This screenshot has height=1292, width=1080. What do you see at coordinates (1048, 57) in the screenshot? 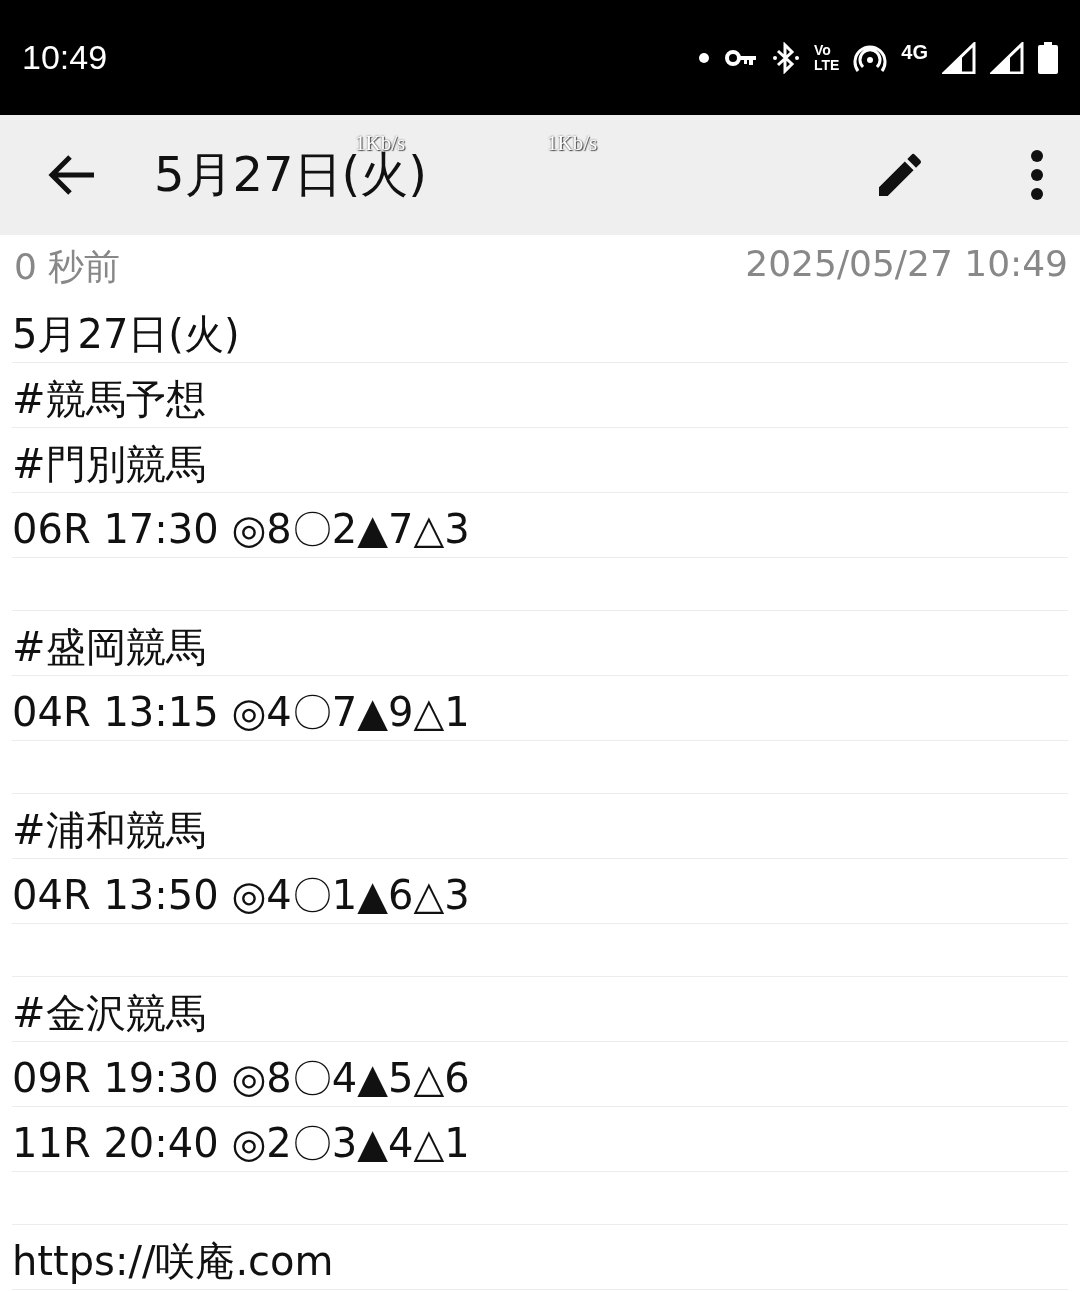
I see `battery-icon` at bounding box center [1048, 57].